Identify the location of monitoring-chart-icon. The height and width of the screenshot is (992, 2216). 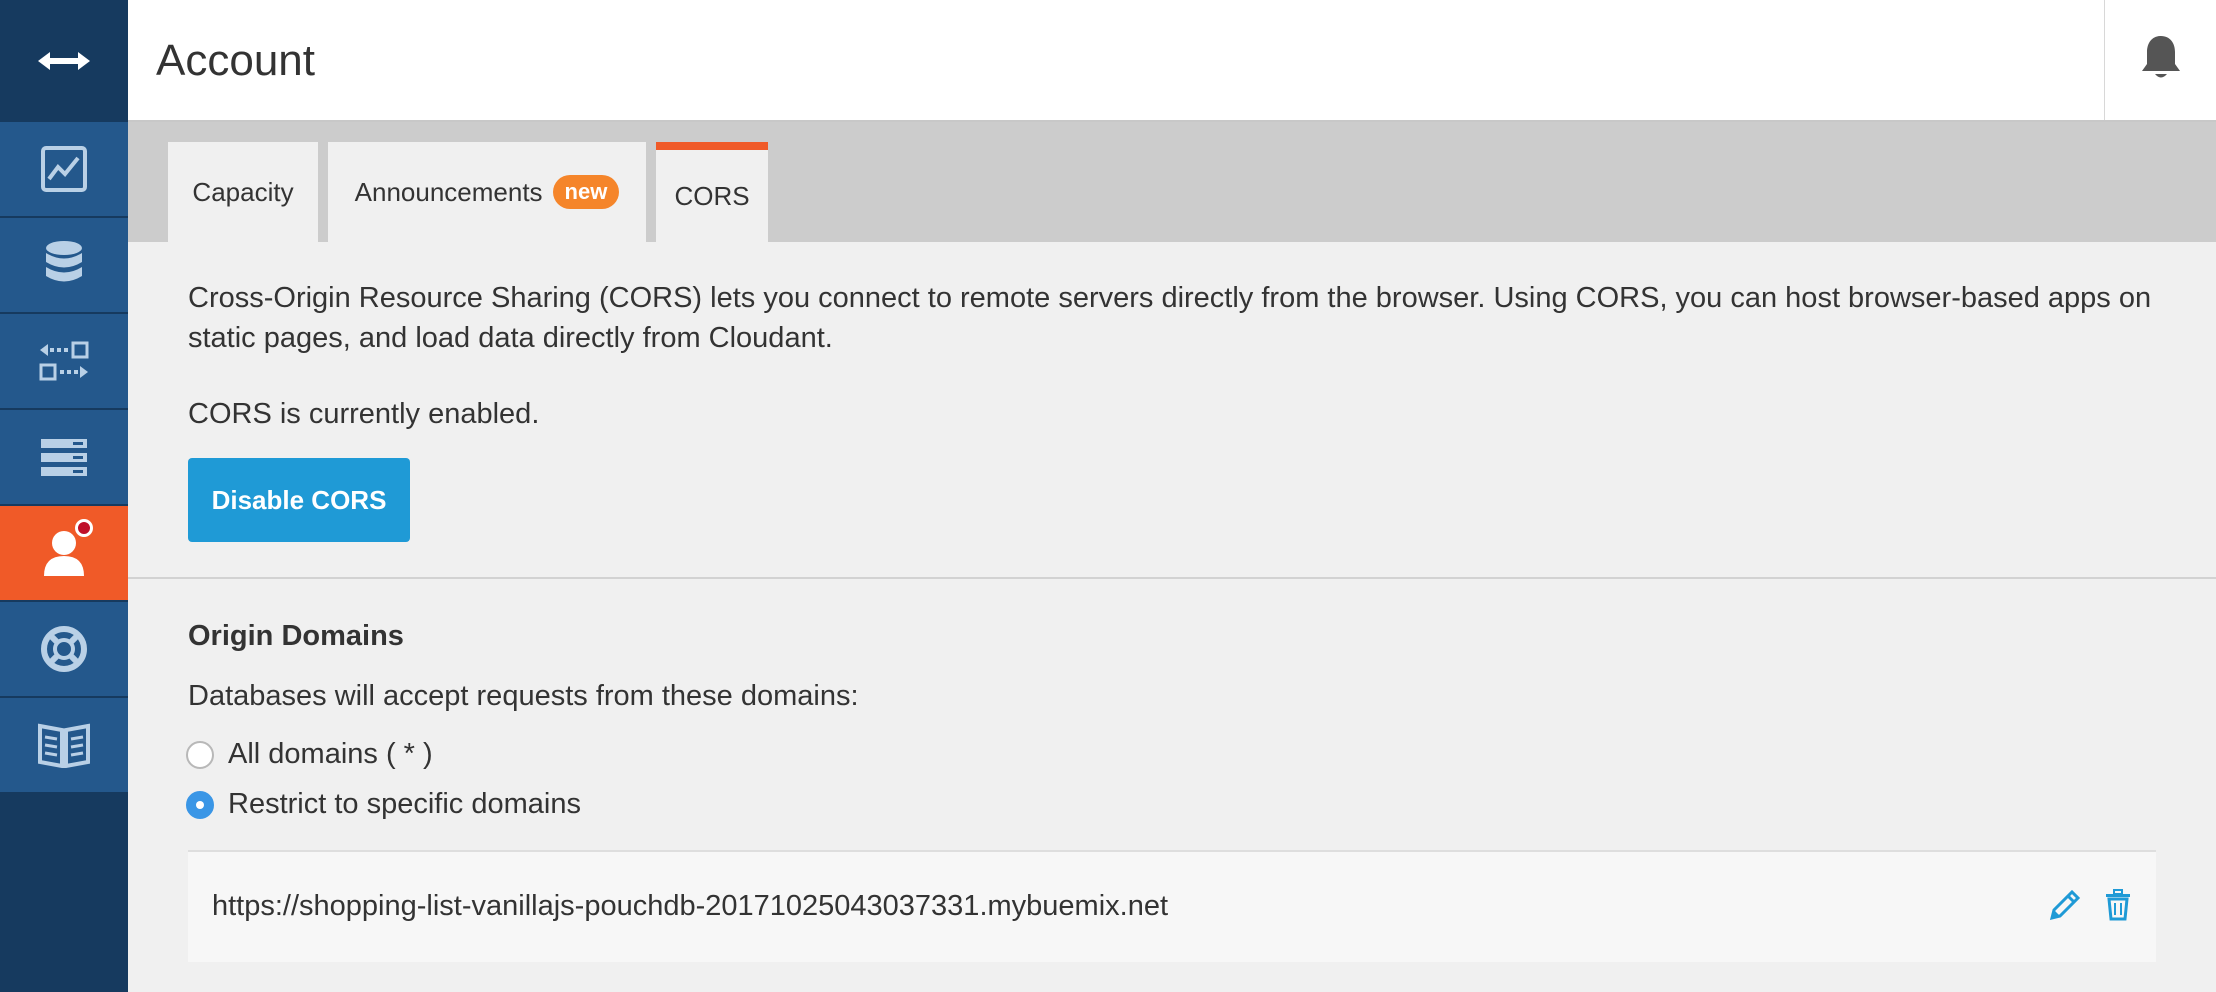
(64, 169).